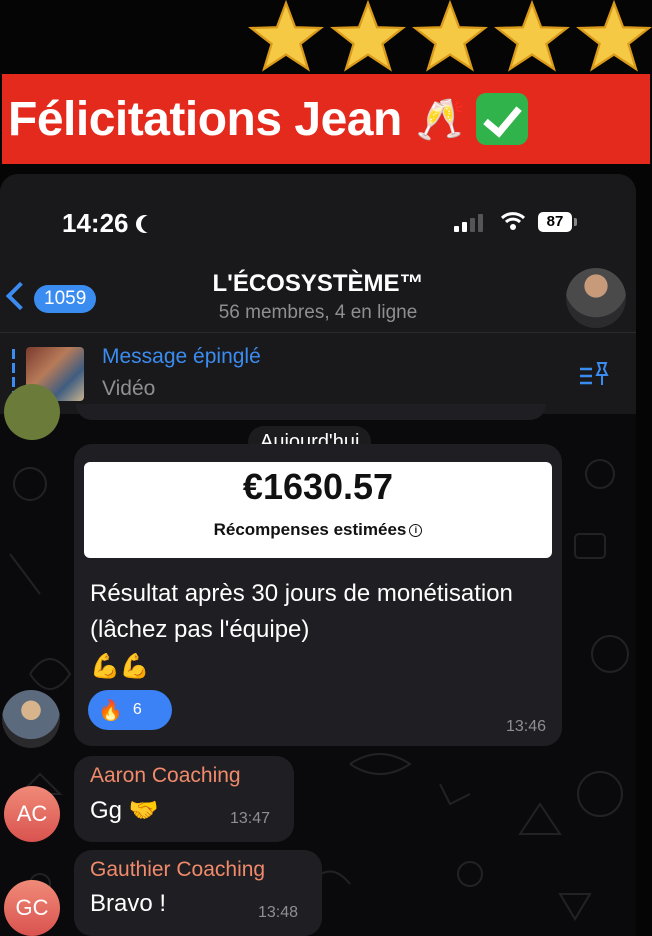 The width and height of the screenshot is (652, 936). Describe the element at coordinates (165, 776) in the screenshot. I see `sender-name: Aaron Coaching` at that location.